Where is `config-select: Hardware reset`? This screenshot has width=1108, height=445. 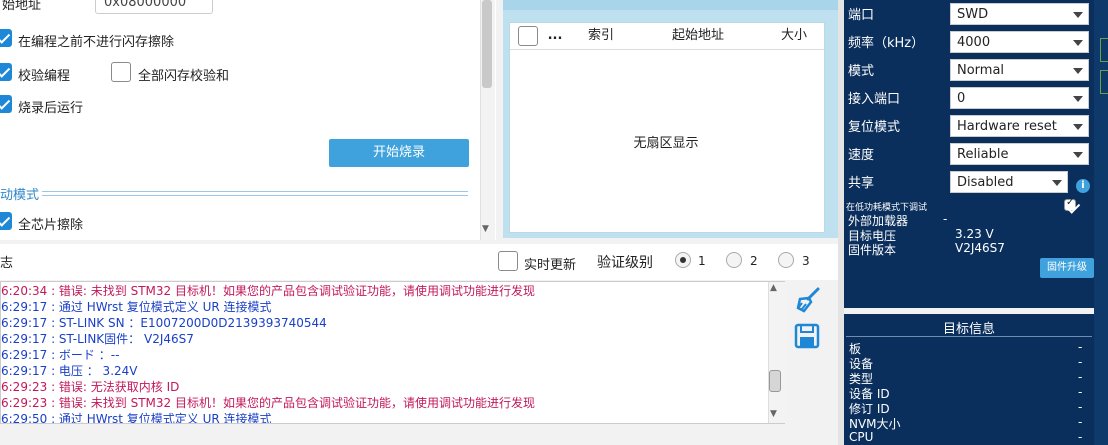 config-select: Hardware reset is located at coordinates (1019, 126).